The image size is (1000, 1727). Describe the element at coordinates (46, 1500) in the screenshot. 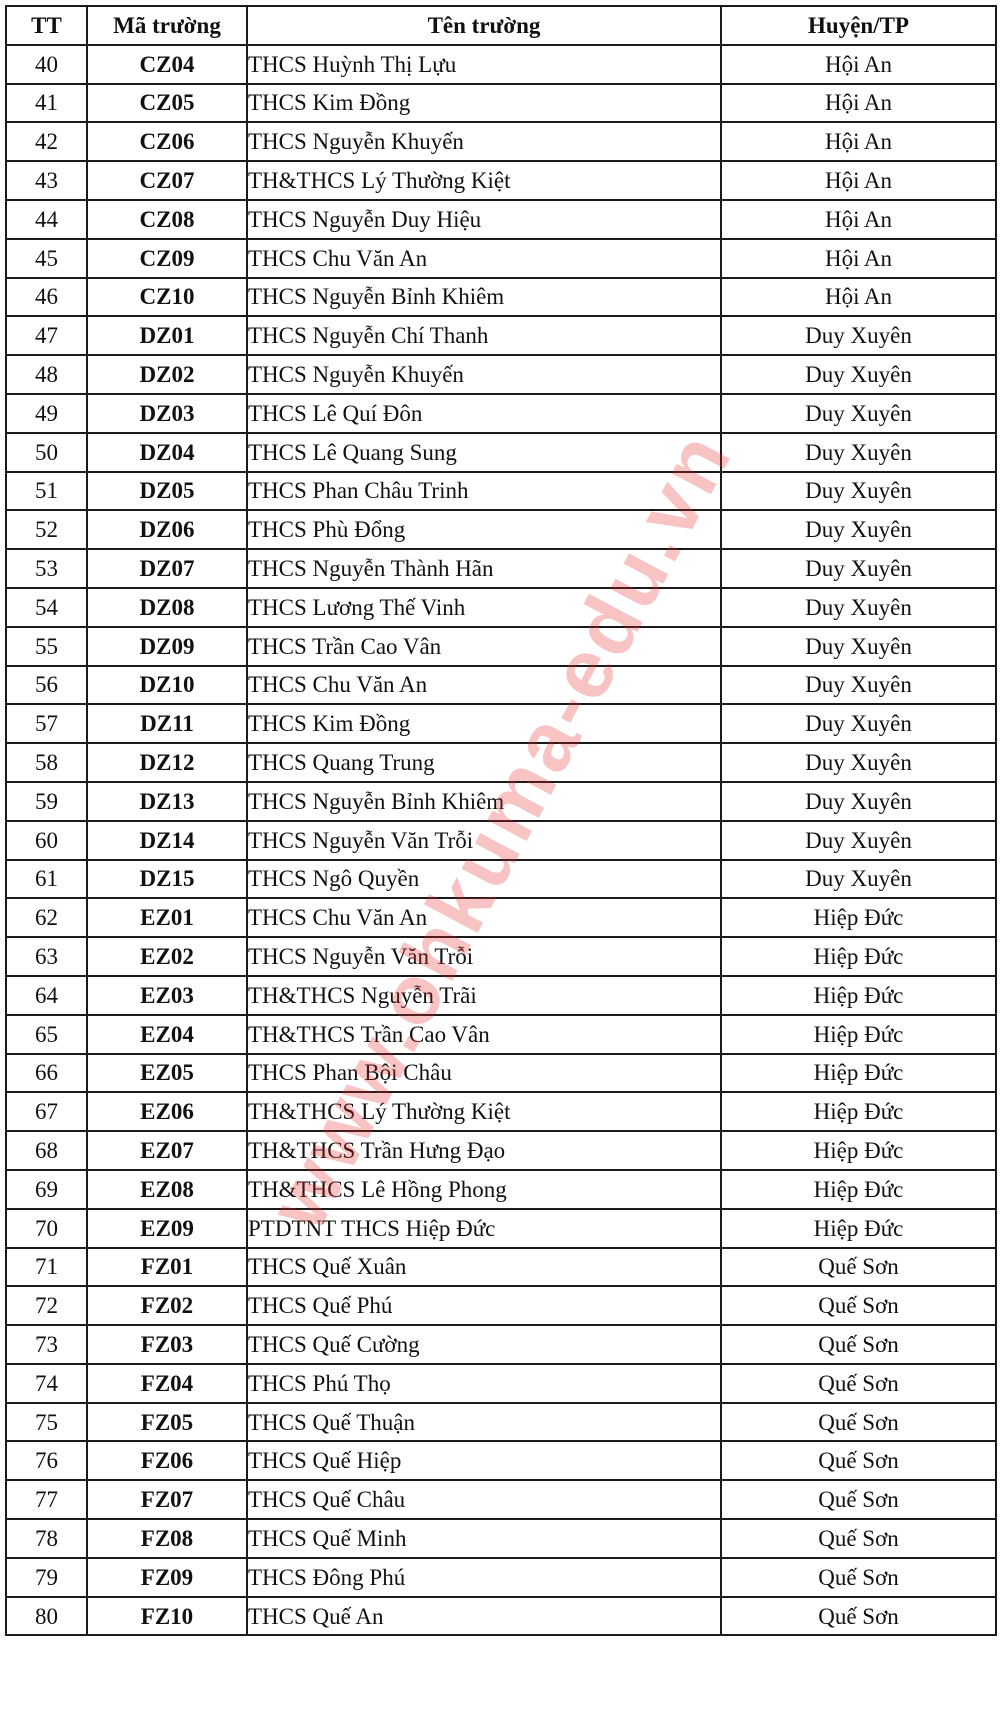

I see `row-number: 77` at that location.